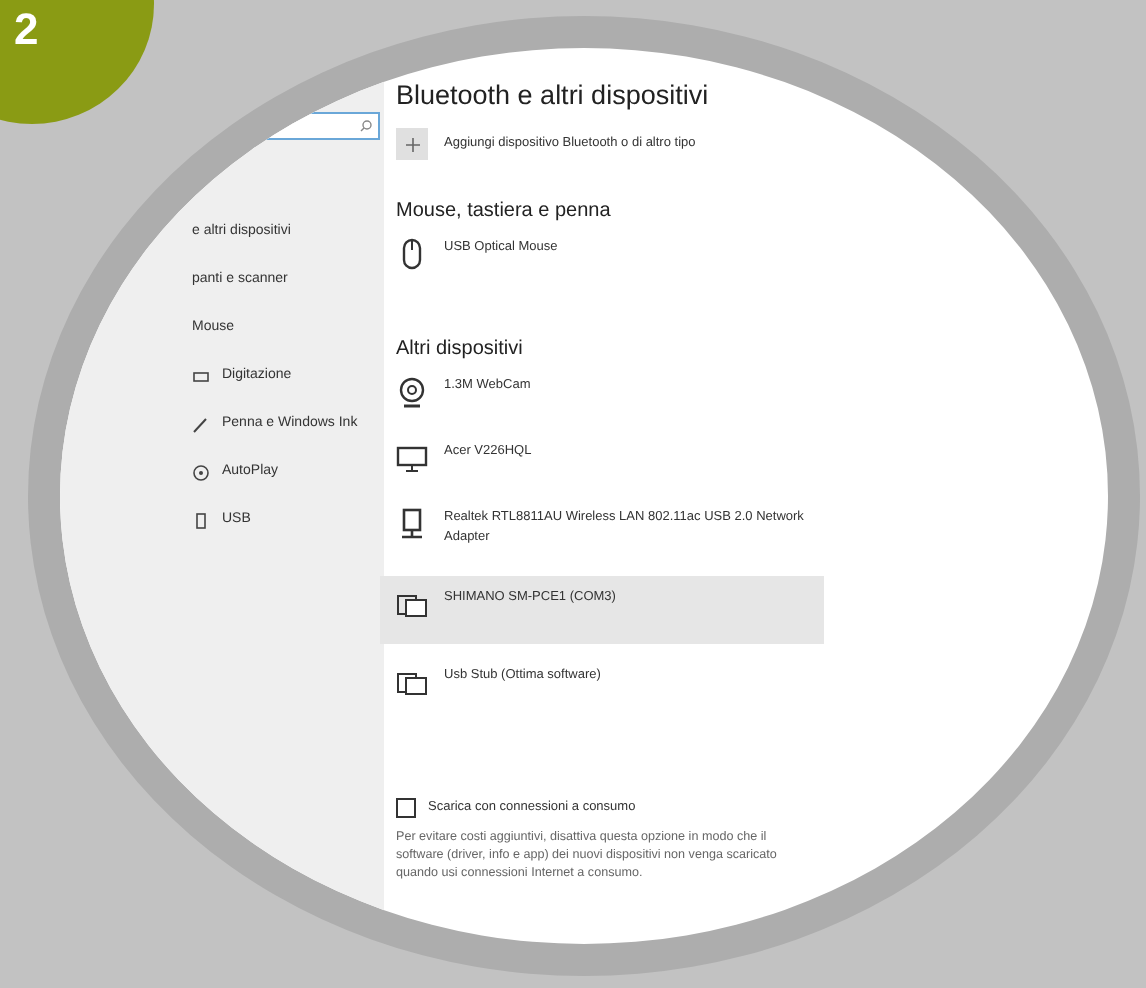 Image resolution: width=1146 pixels, height=988 pixels. I want to click on keyboard-icon, so click(201, 376).